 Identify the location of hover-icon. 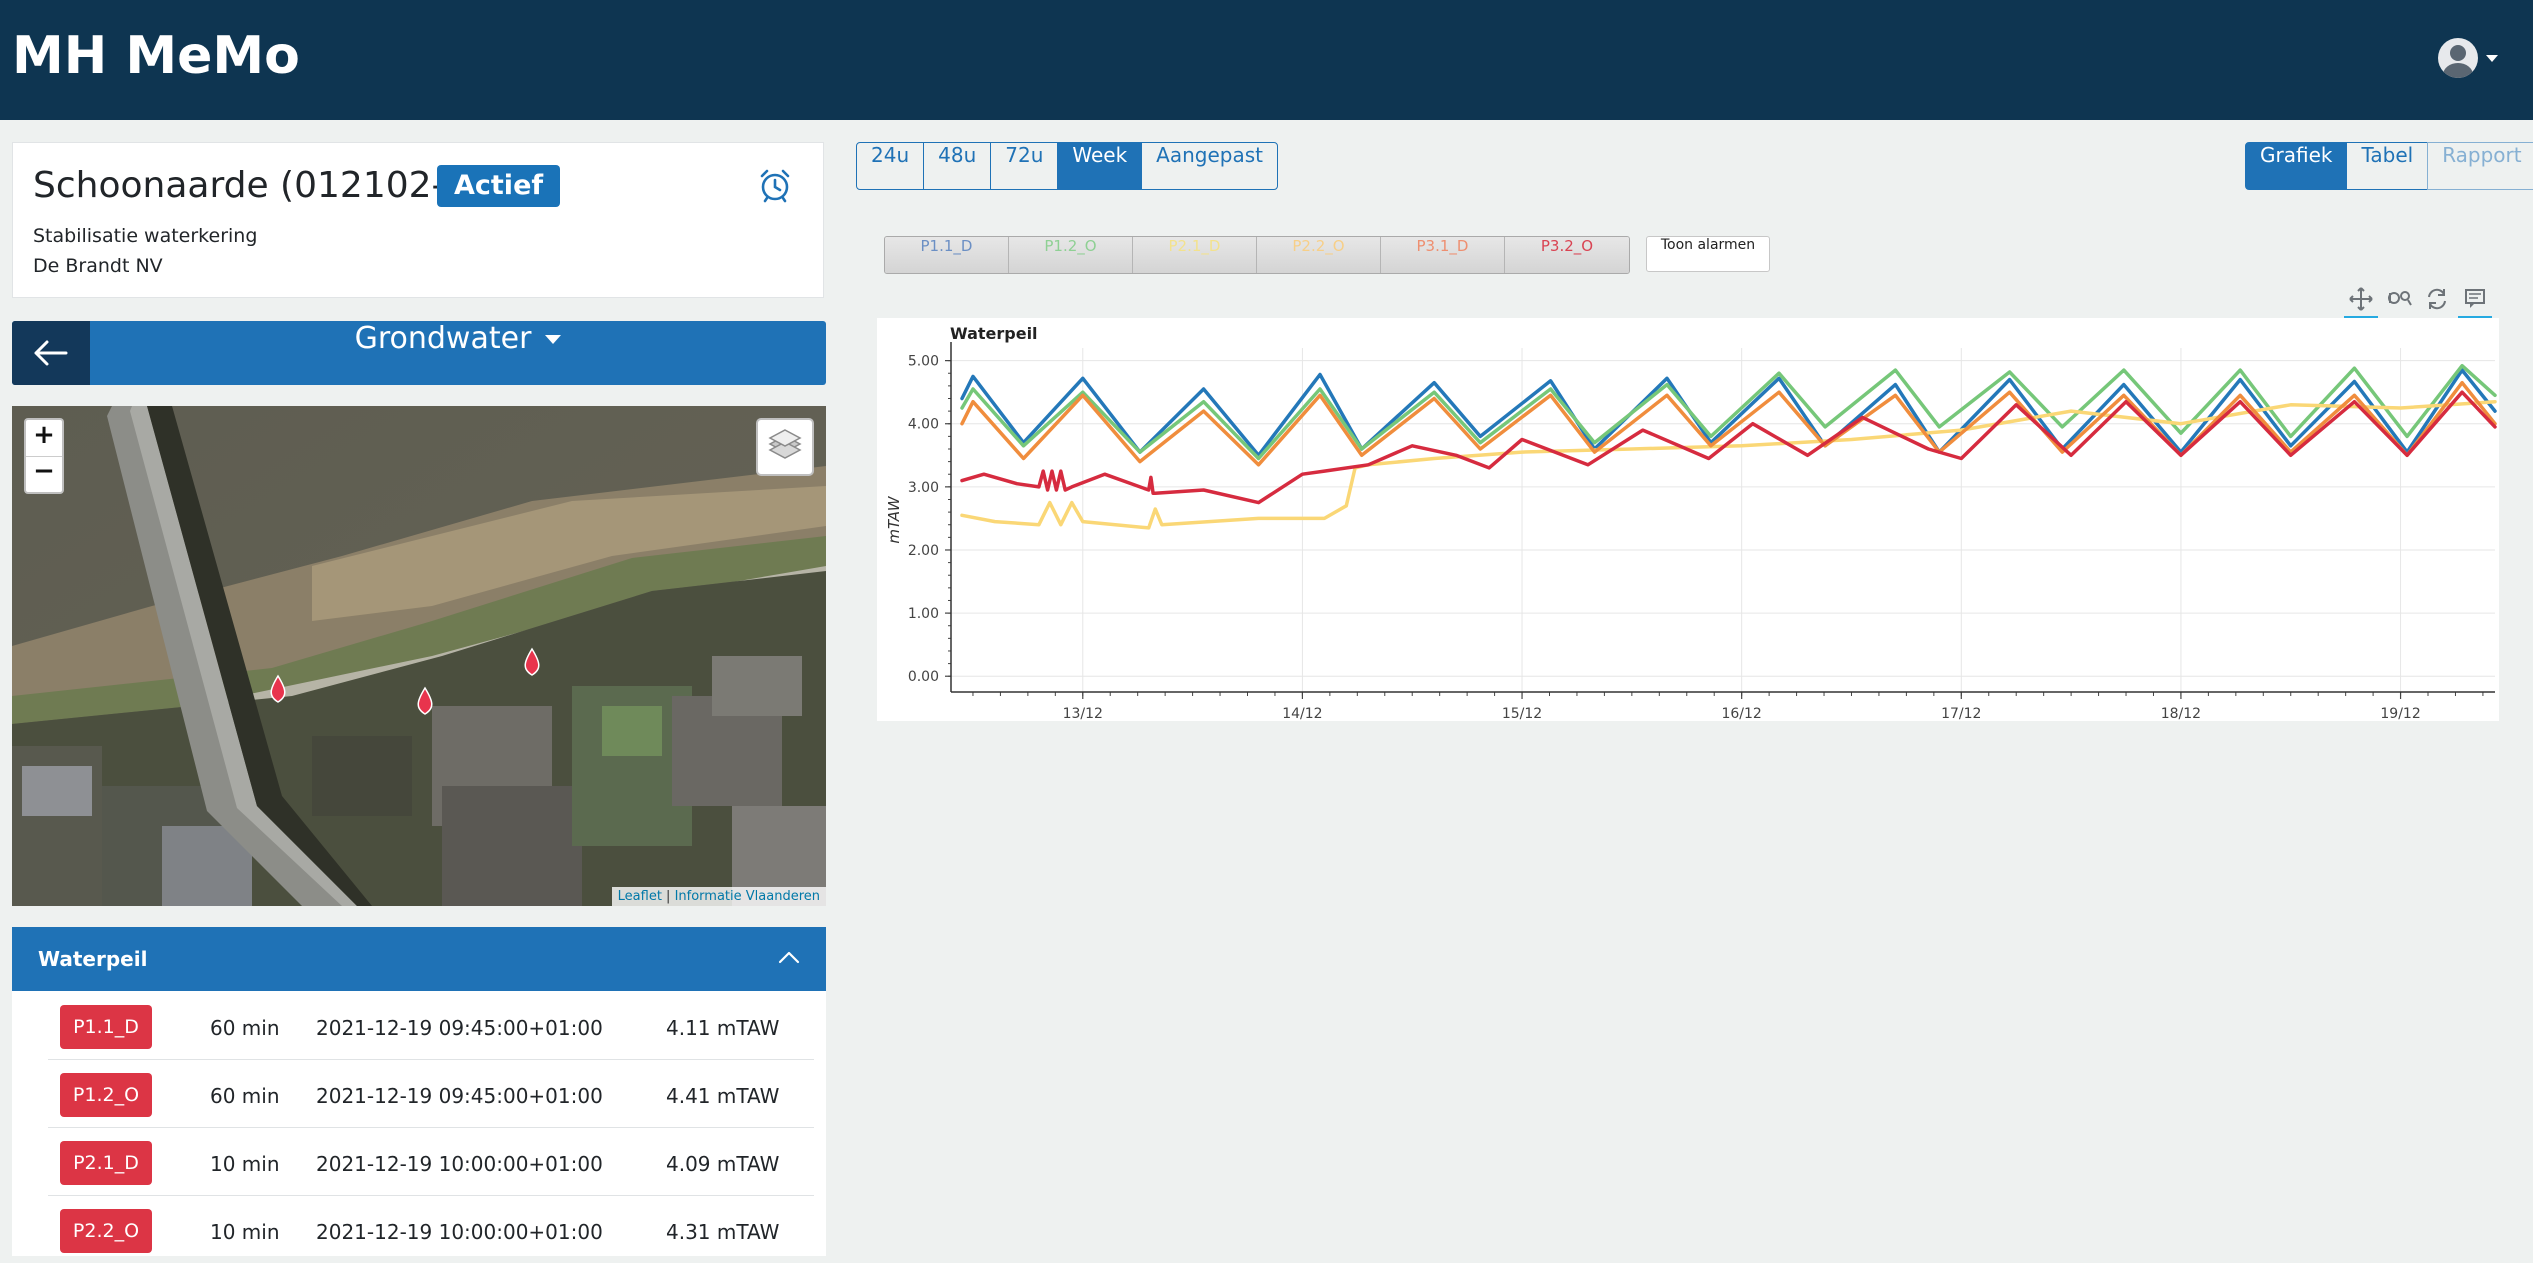
(2475, 298).